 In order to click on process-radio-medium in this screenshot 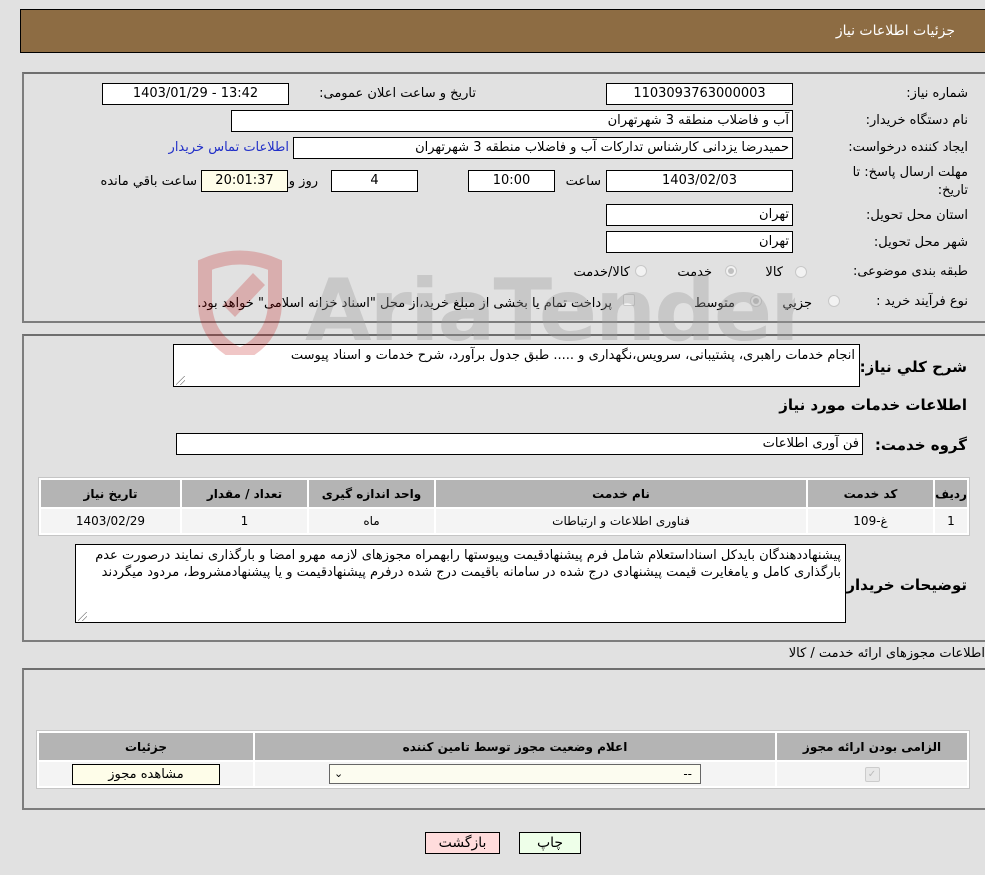, I will do `click(756, 301)`.